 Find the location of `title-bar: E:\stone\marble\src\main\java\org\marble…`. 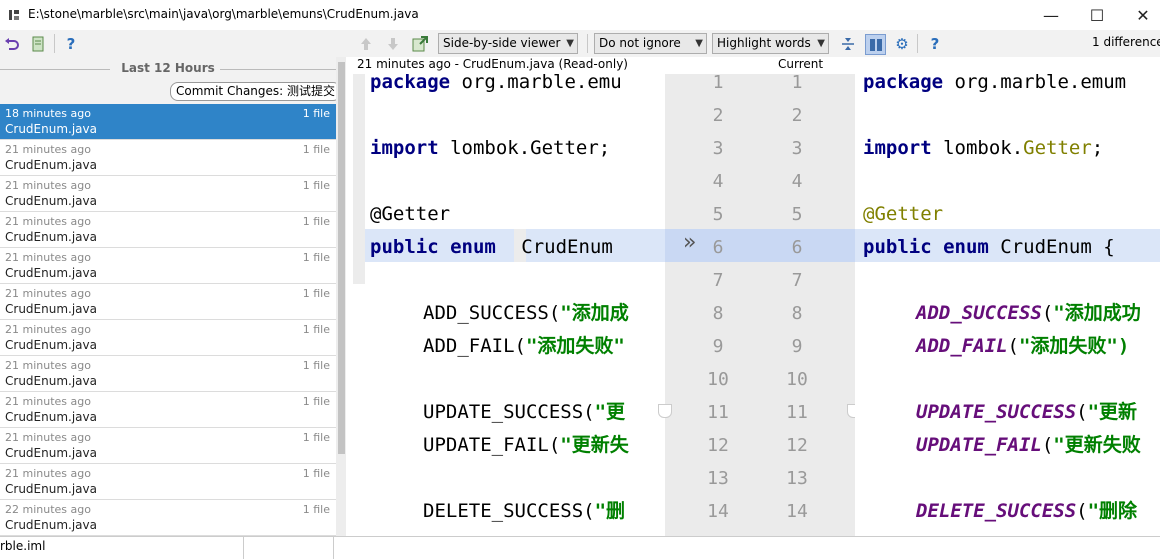

title-bar: E:\stone\marble\src\main\java\org\marble… is located at coordinates (580, 15).